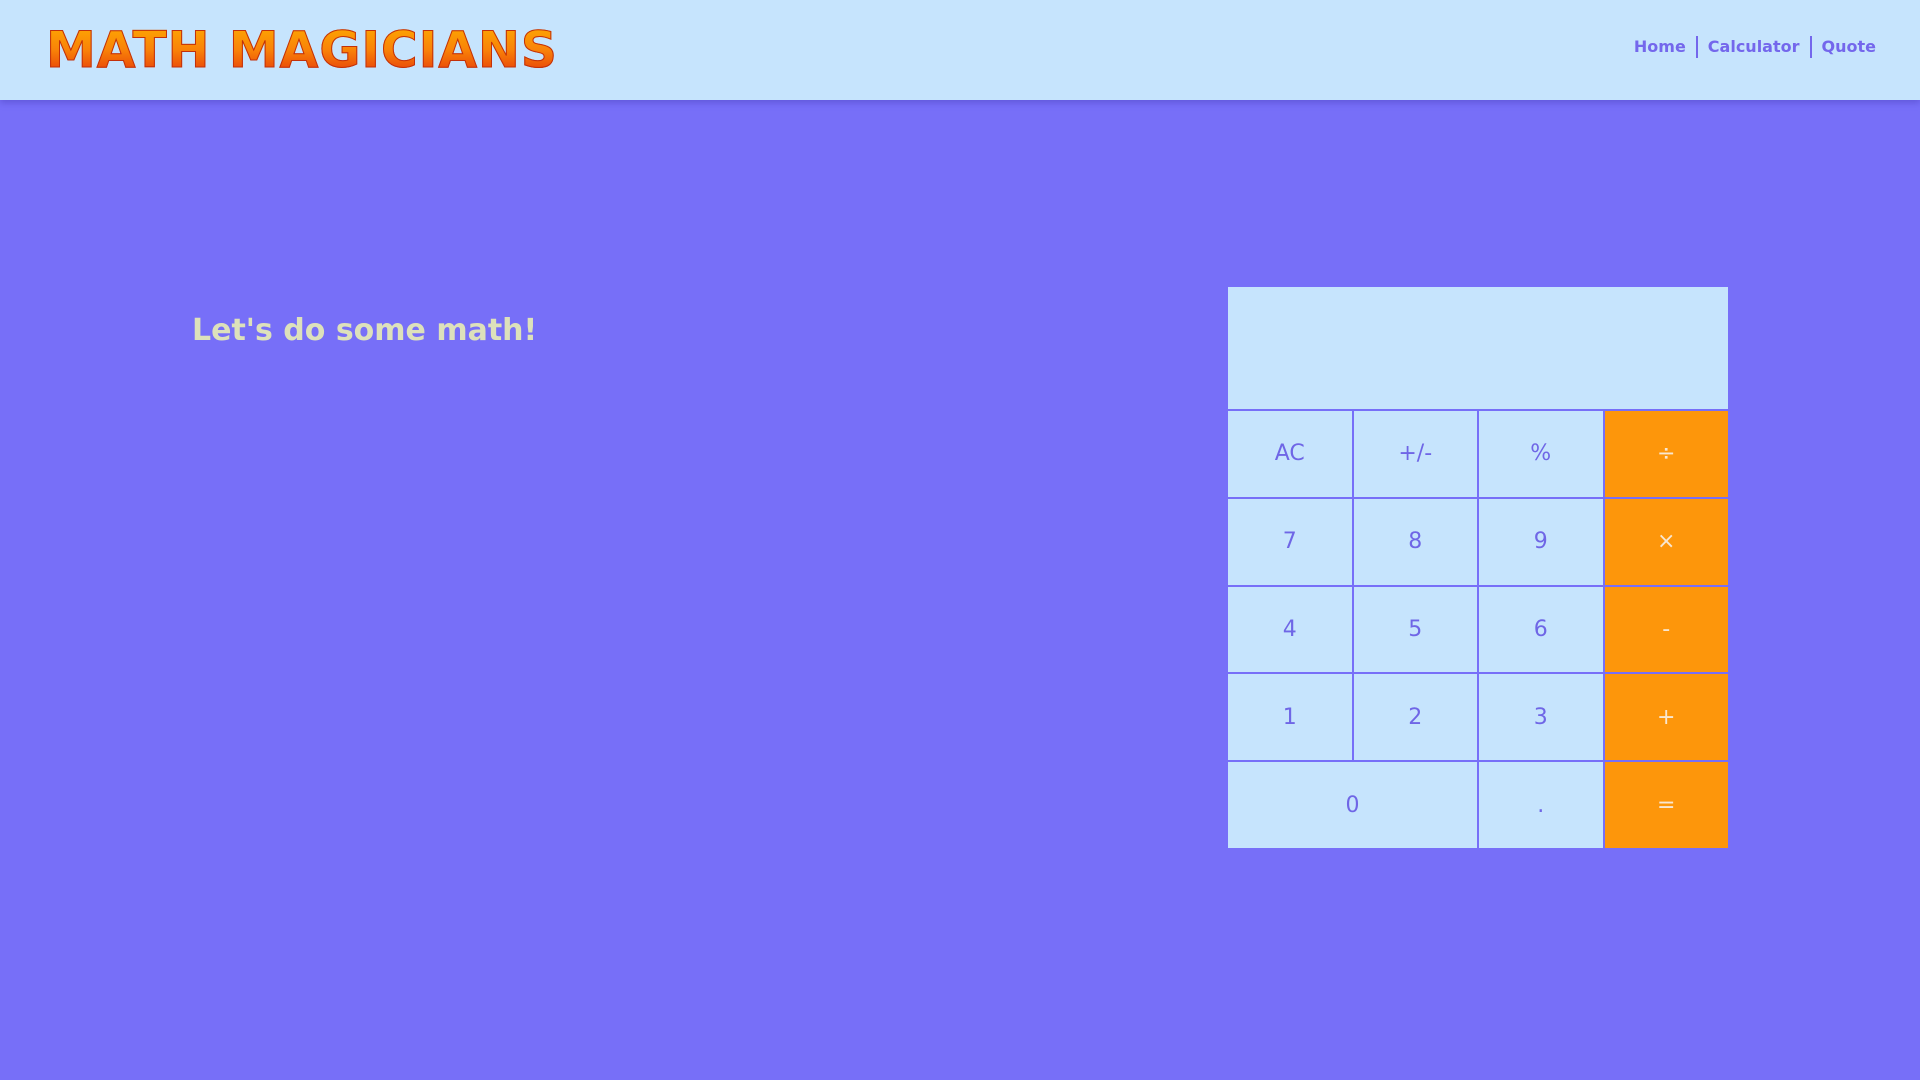 The height and width of the screenshot is (1080, 1920). What do you see at coordinates (1541, 717) in the screenshot?
I see `key-3: 3` at bounding box center [1541, 717].